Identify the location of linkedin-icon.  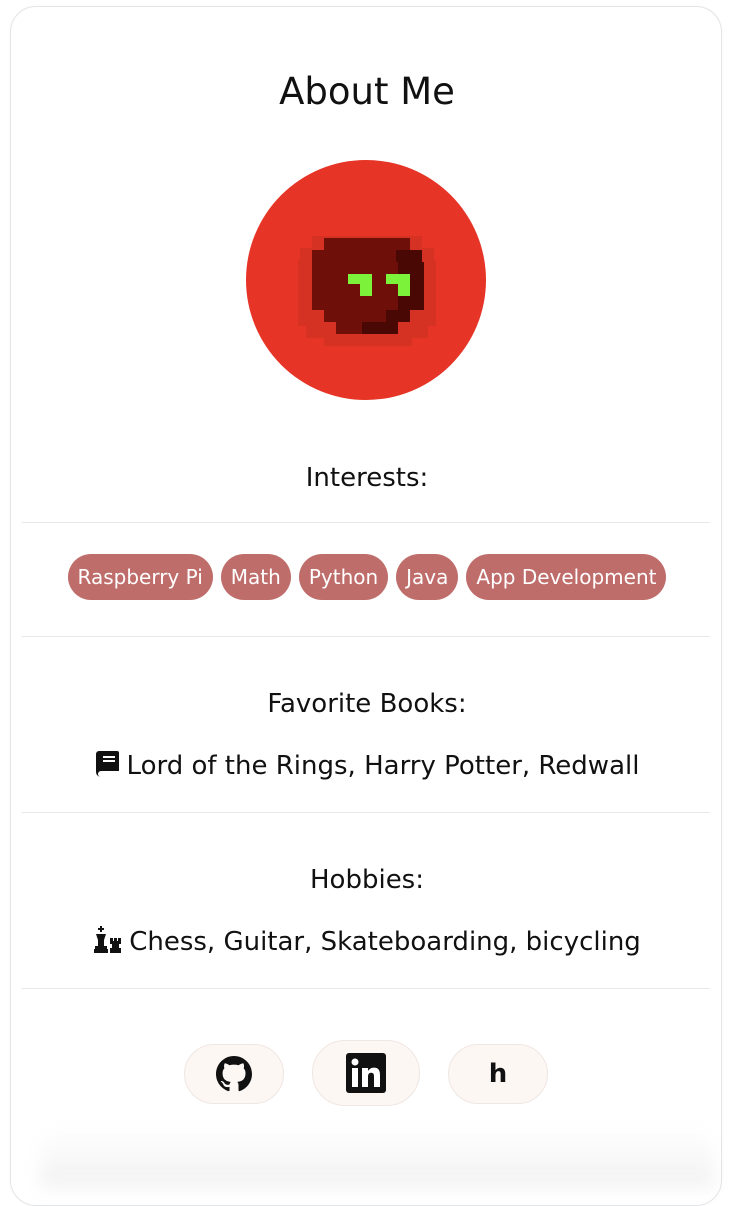
(366, 1073).